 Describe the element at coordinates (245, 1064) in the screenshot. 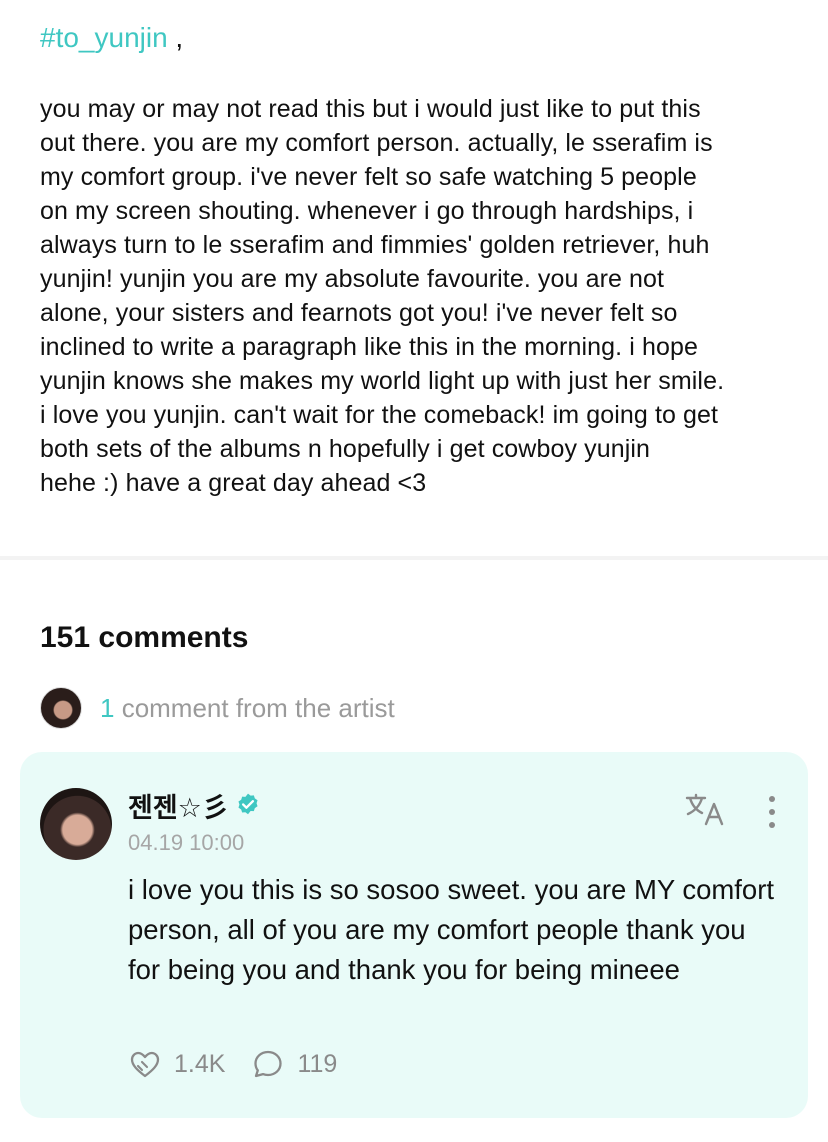

I see `comment-stats: 1.4K 119` at that location.